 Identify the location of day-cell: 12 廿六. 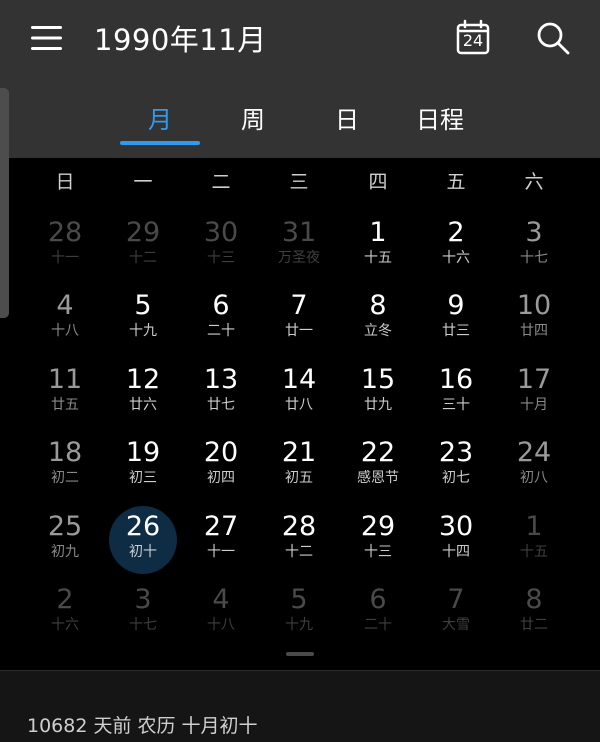
(143, 393).